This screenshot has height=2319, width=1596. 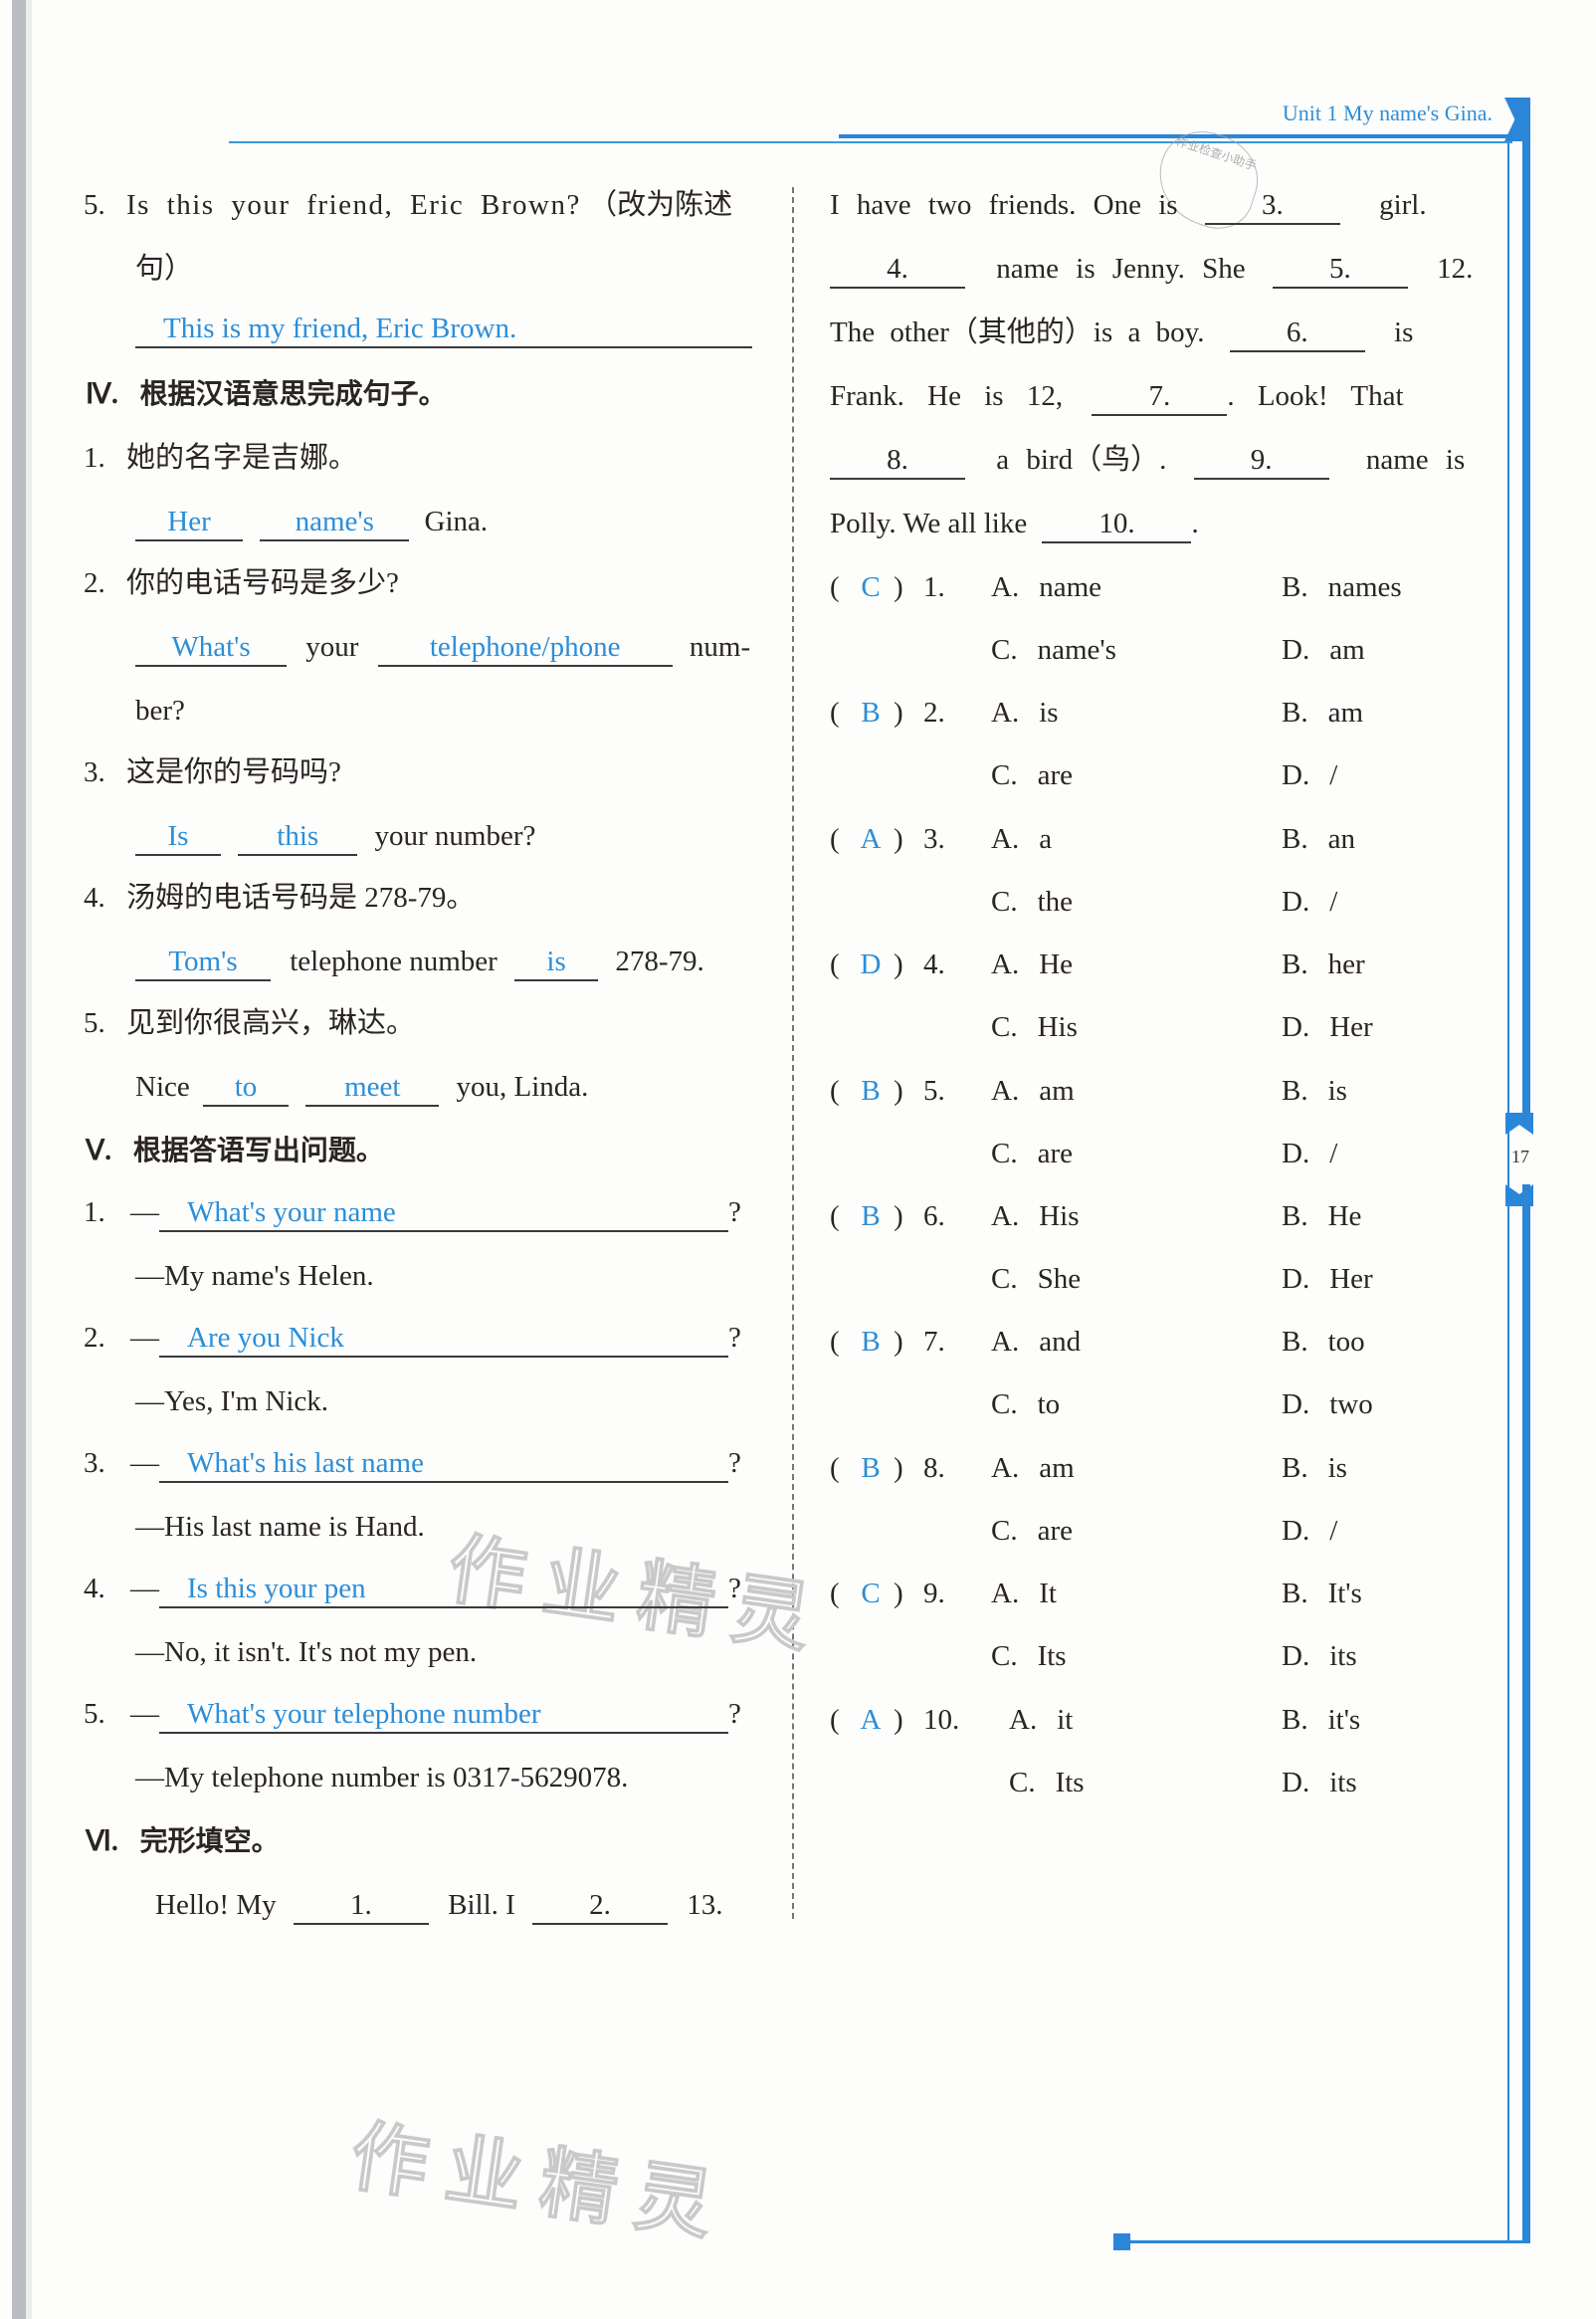 I want to click on option-a: A. He, so click(x=1032, y=964).